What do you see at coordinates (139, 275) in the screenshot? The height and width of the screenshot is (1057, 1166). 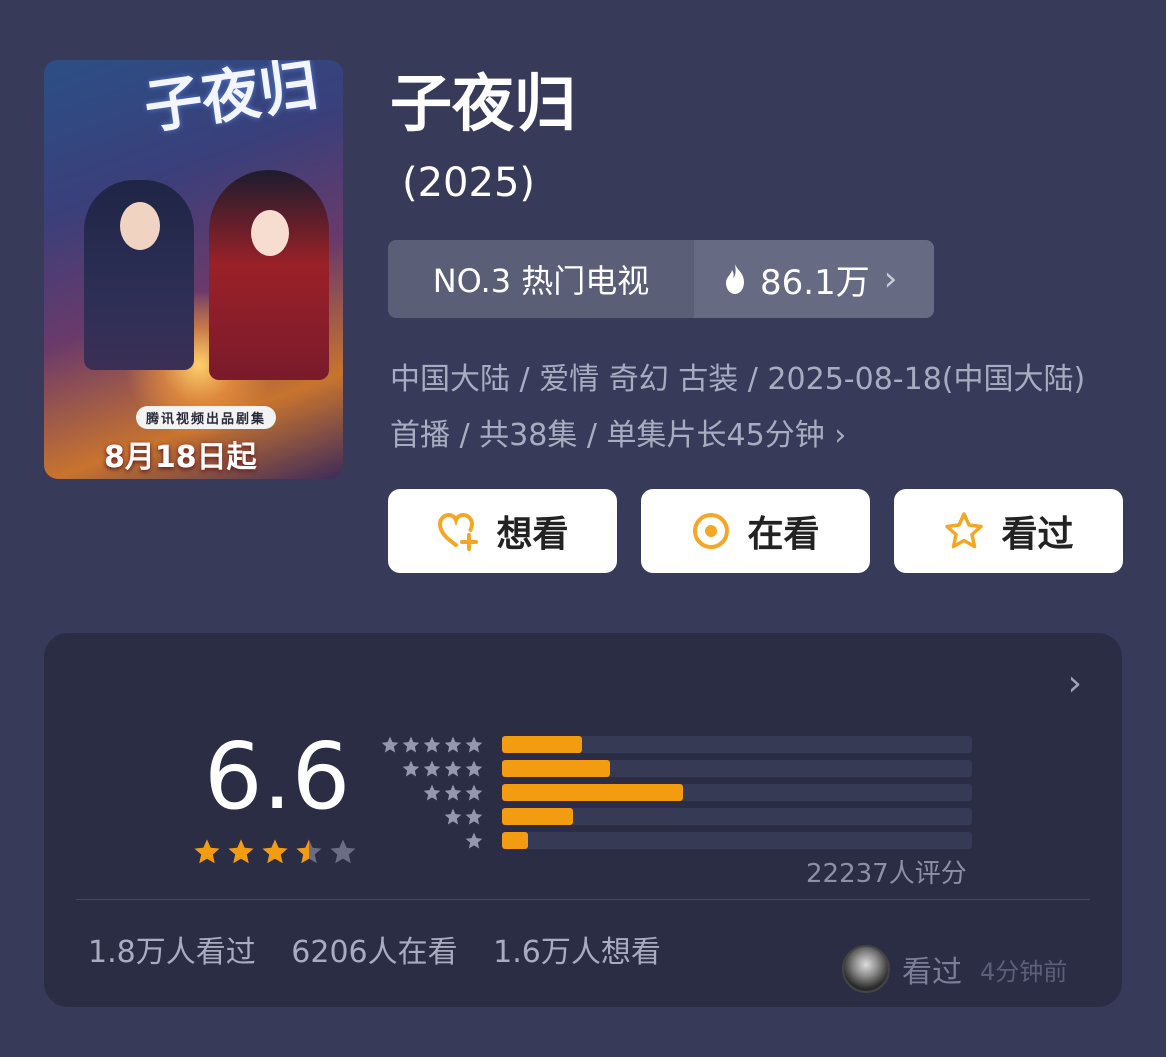 I see `poster-figure-male` at bounding box center [139, 275].